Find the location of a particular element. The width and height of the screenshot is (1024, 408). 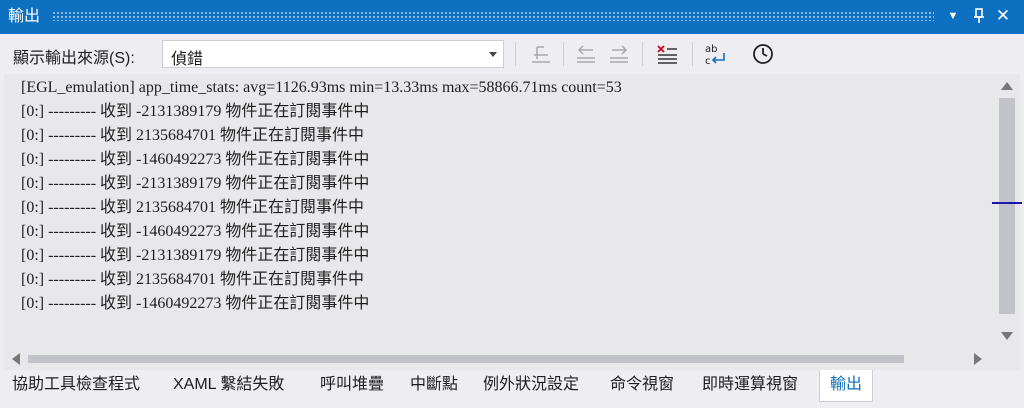

horizontal-scrollbar is located at coordinates (499, 359).